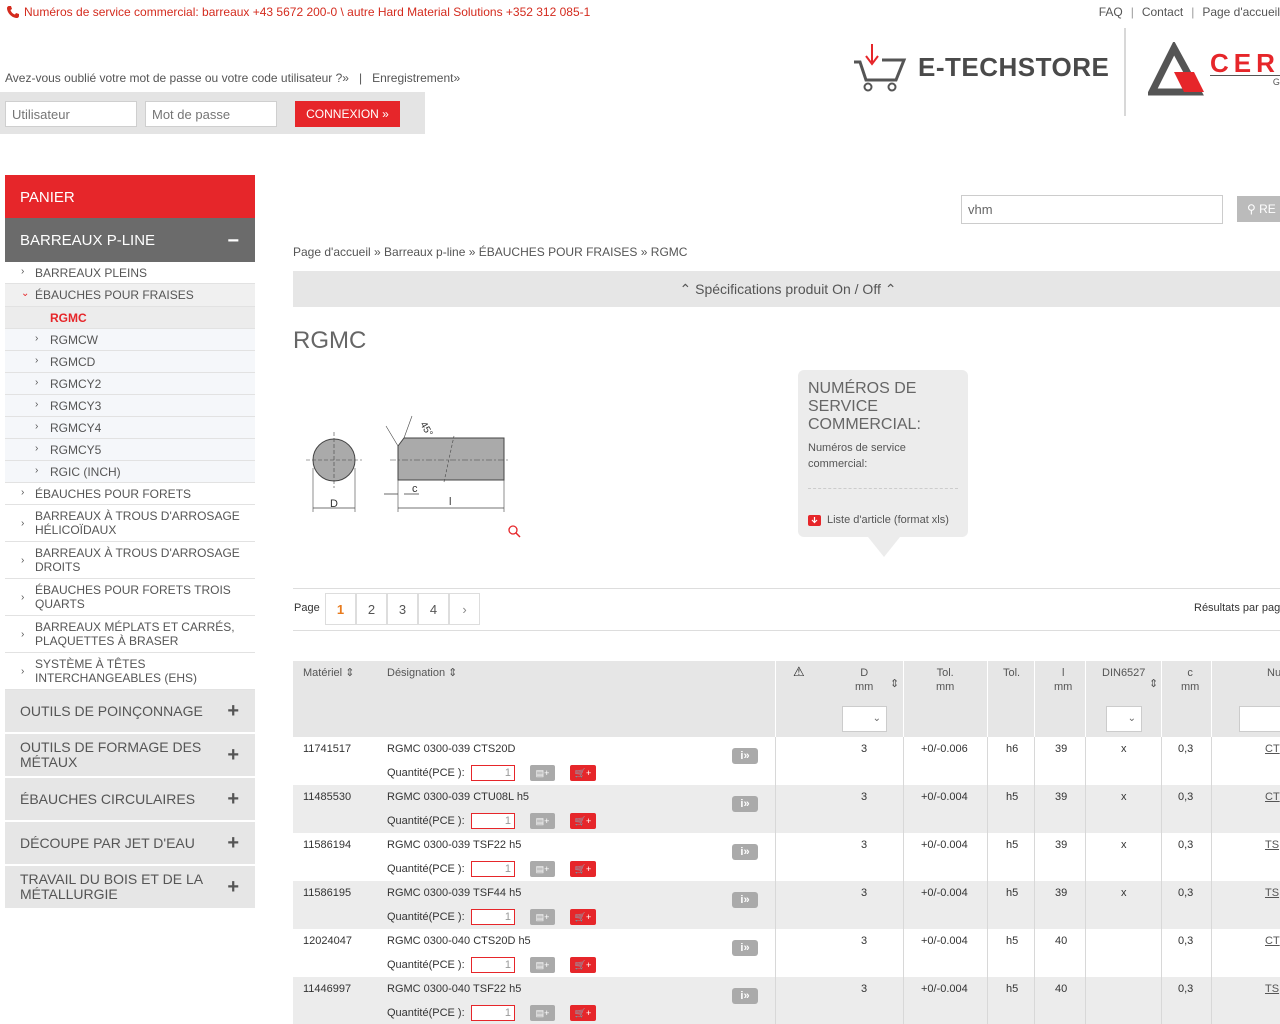 Image resolution: width=1280 pixels, height=1024 pixels. I want to click on article-list-link: Liste d'article (format xls), so click(883, 520).